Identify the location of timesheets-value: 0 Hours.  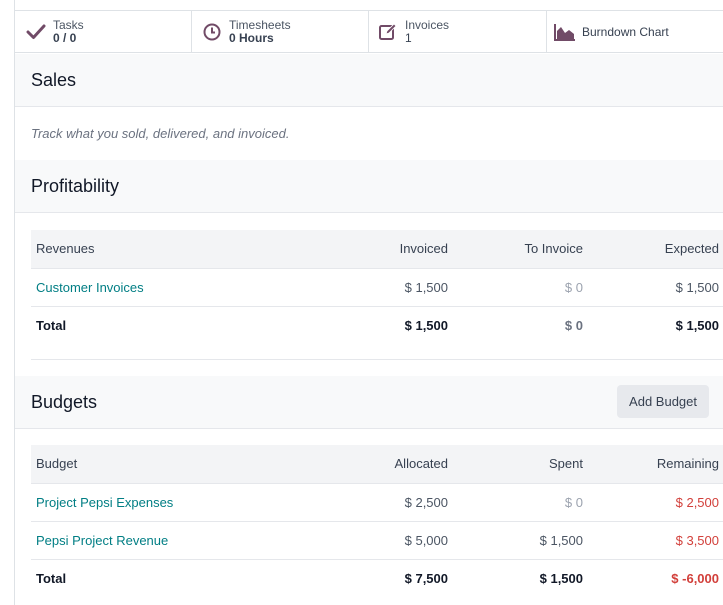
(251, 37).